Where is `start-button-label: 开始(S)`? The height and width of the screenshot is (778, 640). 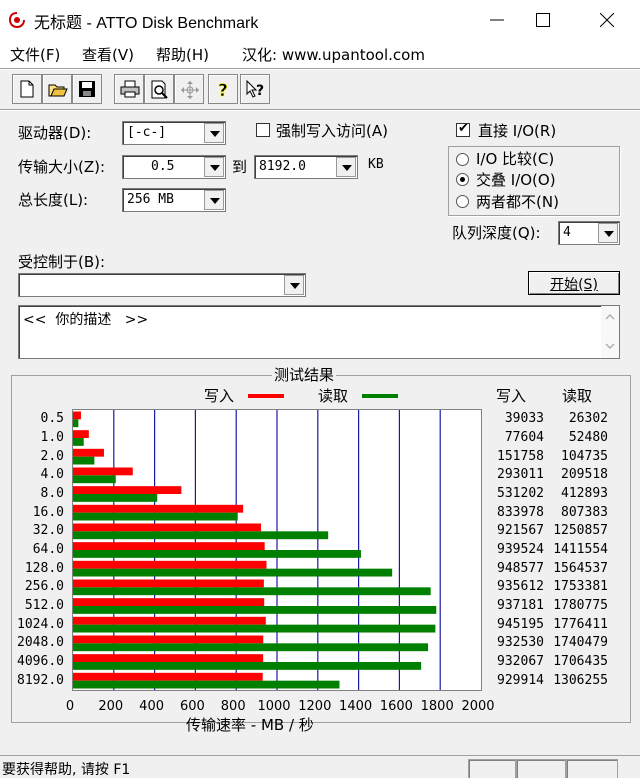
start-button-label: 开始(S) is located at coordinates (574, 285).